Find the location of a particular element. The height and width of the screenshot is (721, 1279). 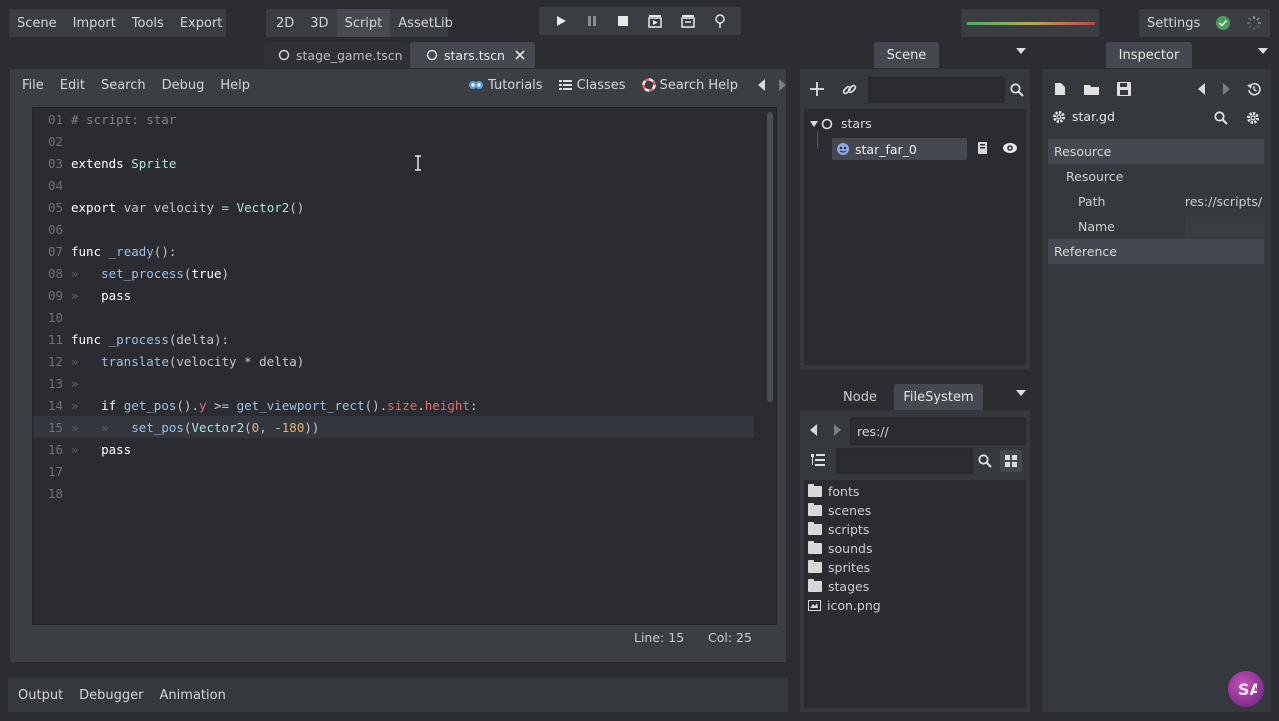

stop-icon is located at coordinates (623, 21).